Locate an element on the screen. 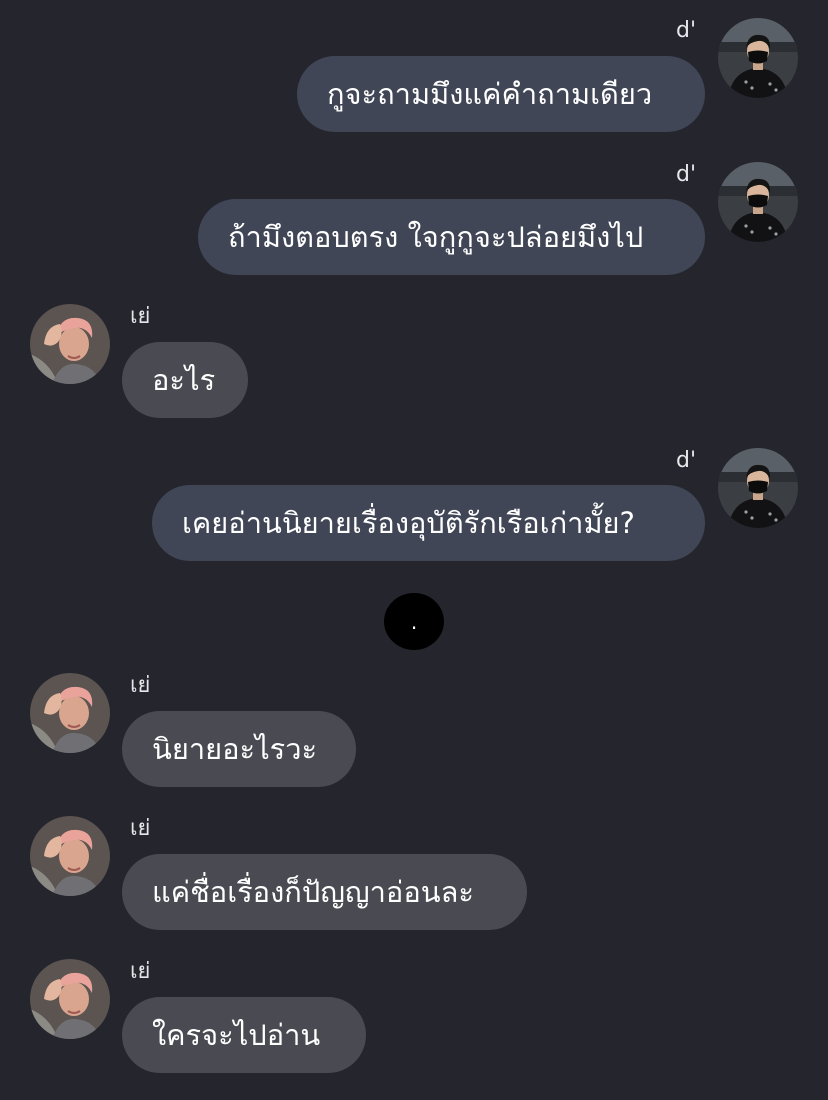 This screenshot has width=828, height=1100. message-bubble: เคยอ่านนิยายเรื่องอุบัติรักเรือเก่ามั้ย? is located at coordinates (428, 523).